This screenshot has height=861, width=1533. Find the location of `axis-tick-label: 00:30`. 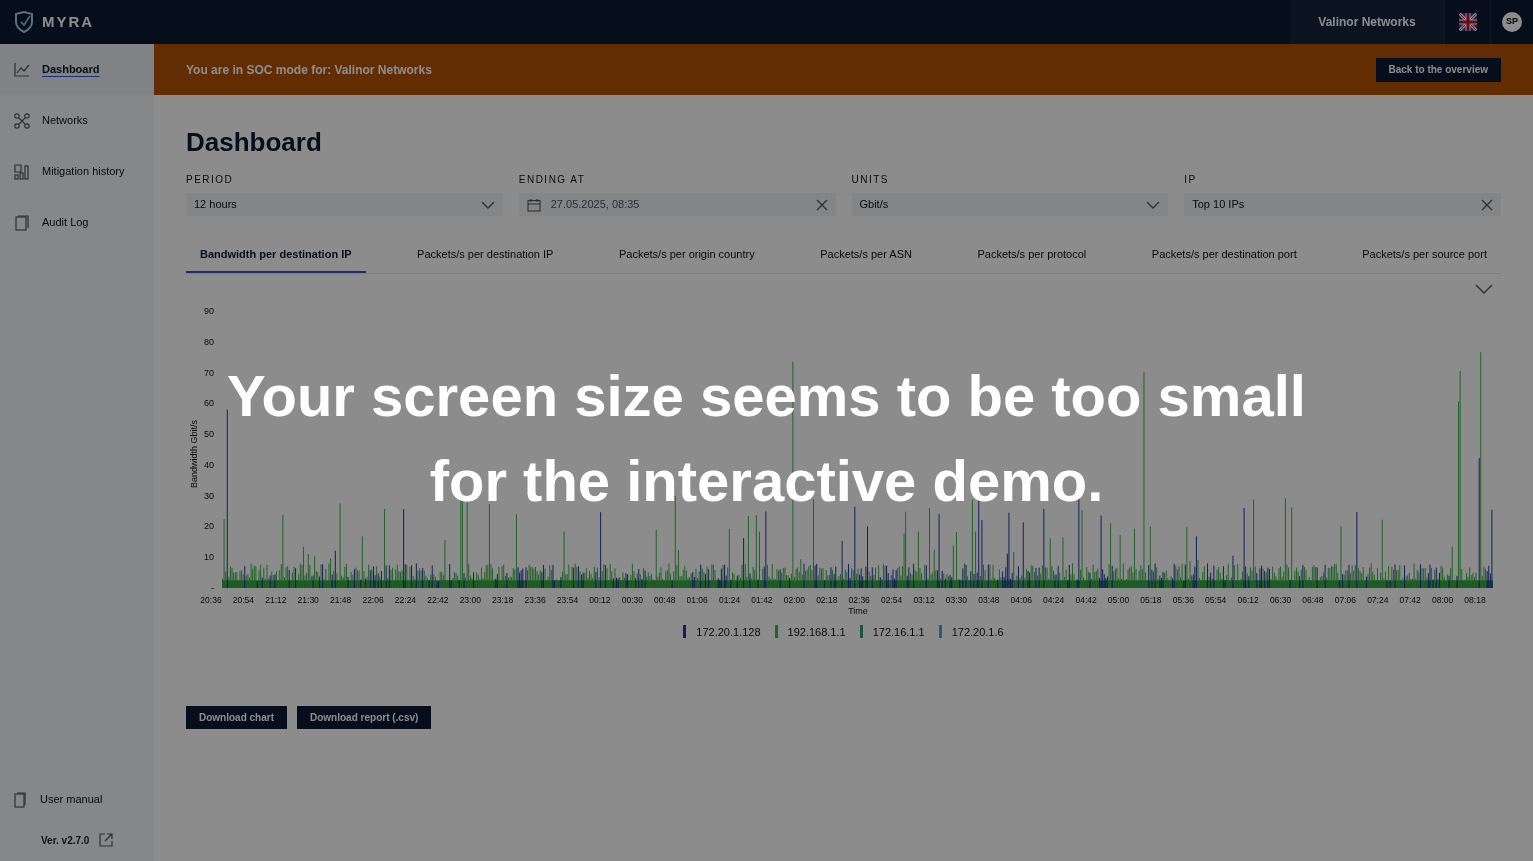

axis-tick-label: 00:30 is located at coordinates (632, 599).